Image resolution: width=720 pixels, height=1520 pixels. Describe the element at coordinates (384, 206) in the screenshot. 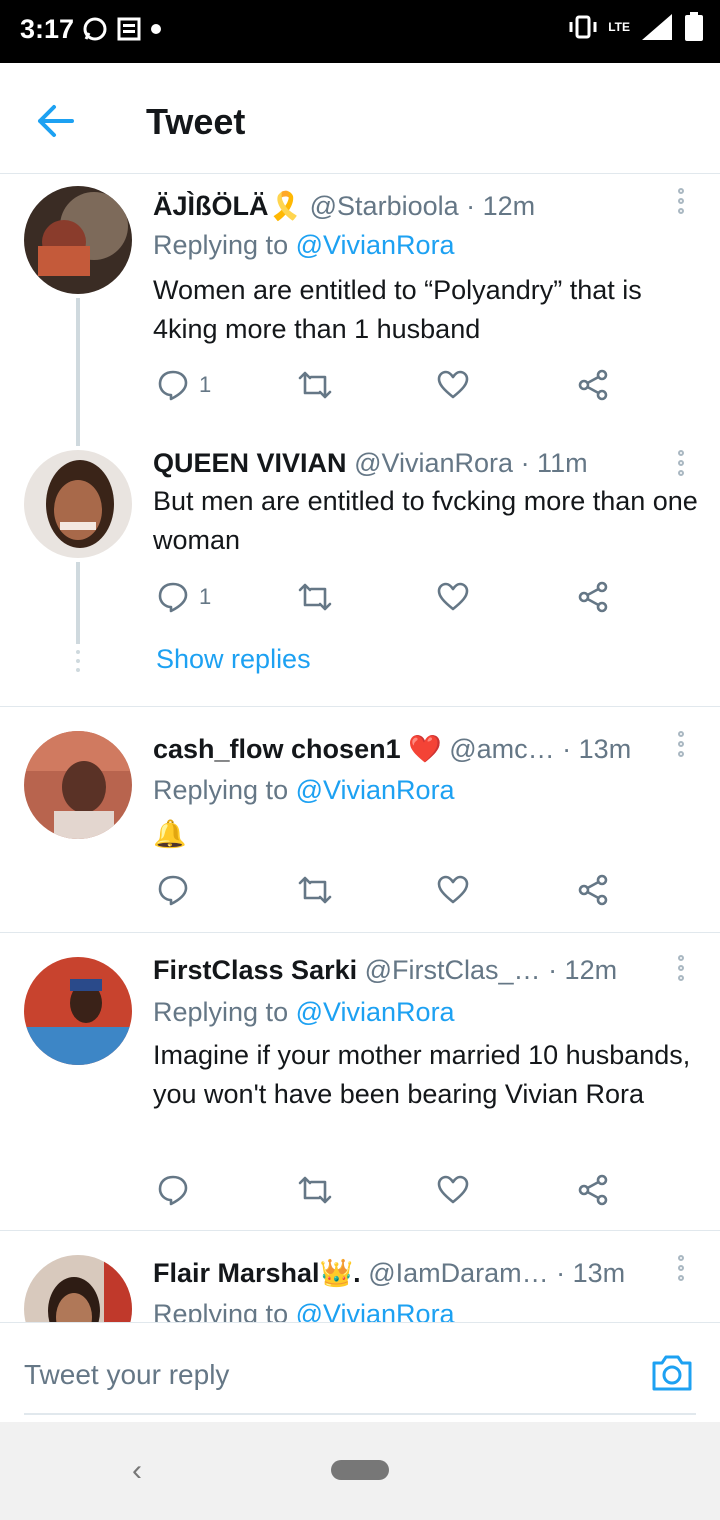

I see `author-handle: @Starbioola` at that location.